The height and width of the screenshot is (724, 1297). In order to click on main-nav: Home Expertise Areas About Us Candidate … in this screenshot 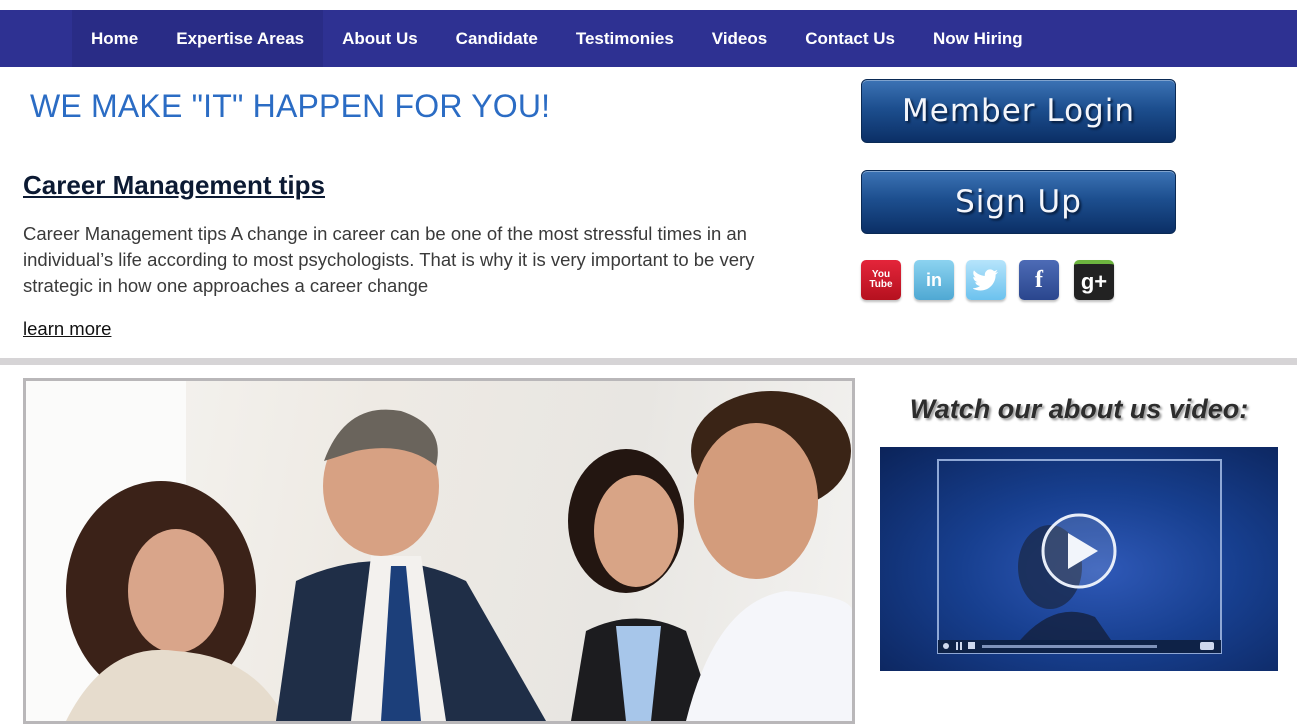, I will do `click(648, 38)`.